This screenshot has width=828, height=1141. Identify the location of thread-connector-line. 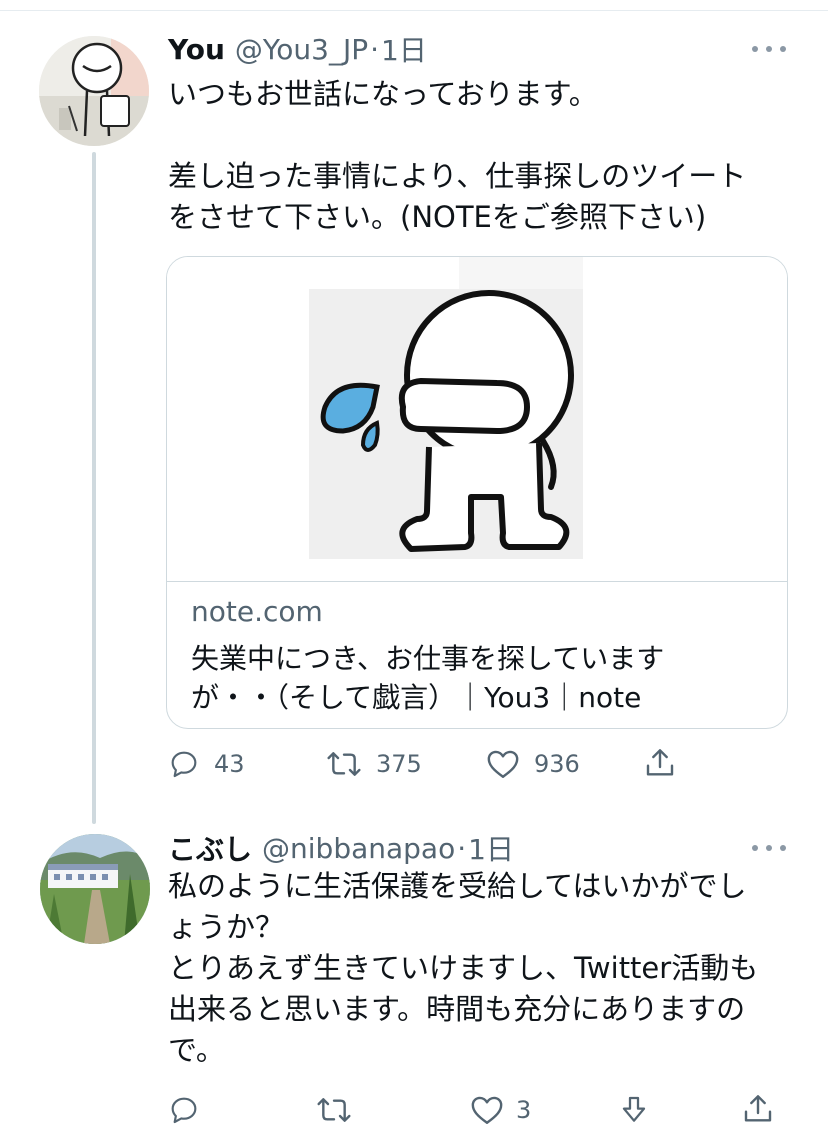
(94, 488).